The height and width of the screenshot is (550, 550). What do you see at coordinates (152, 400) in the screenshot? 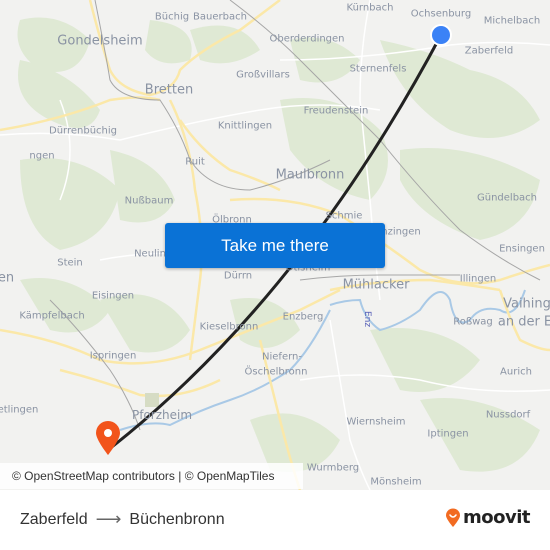
I see `park-area` at bounding box center [152, 400].